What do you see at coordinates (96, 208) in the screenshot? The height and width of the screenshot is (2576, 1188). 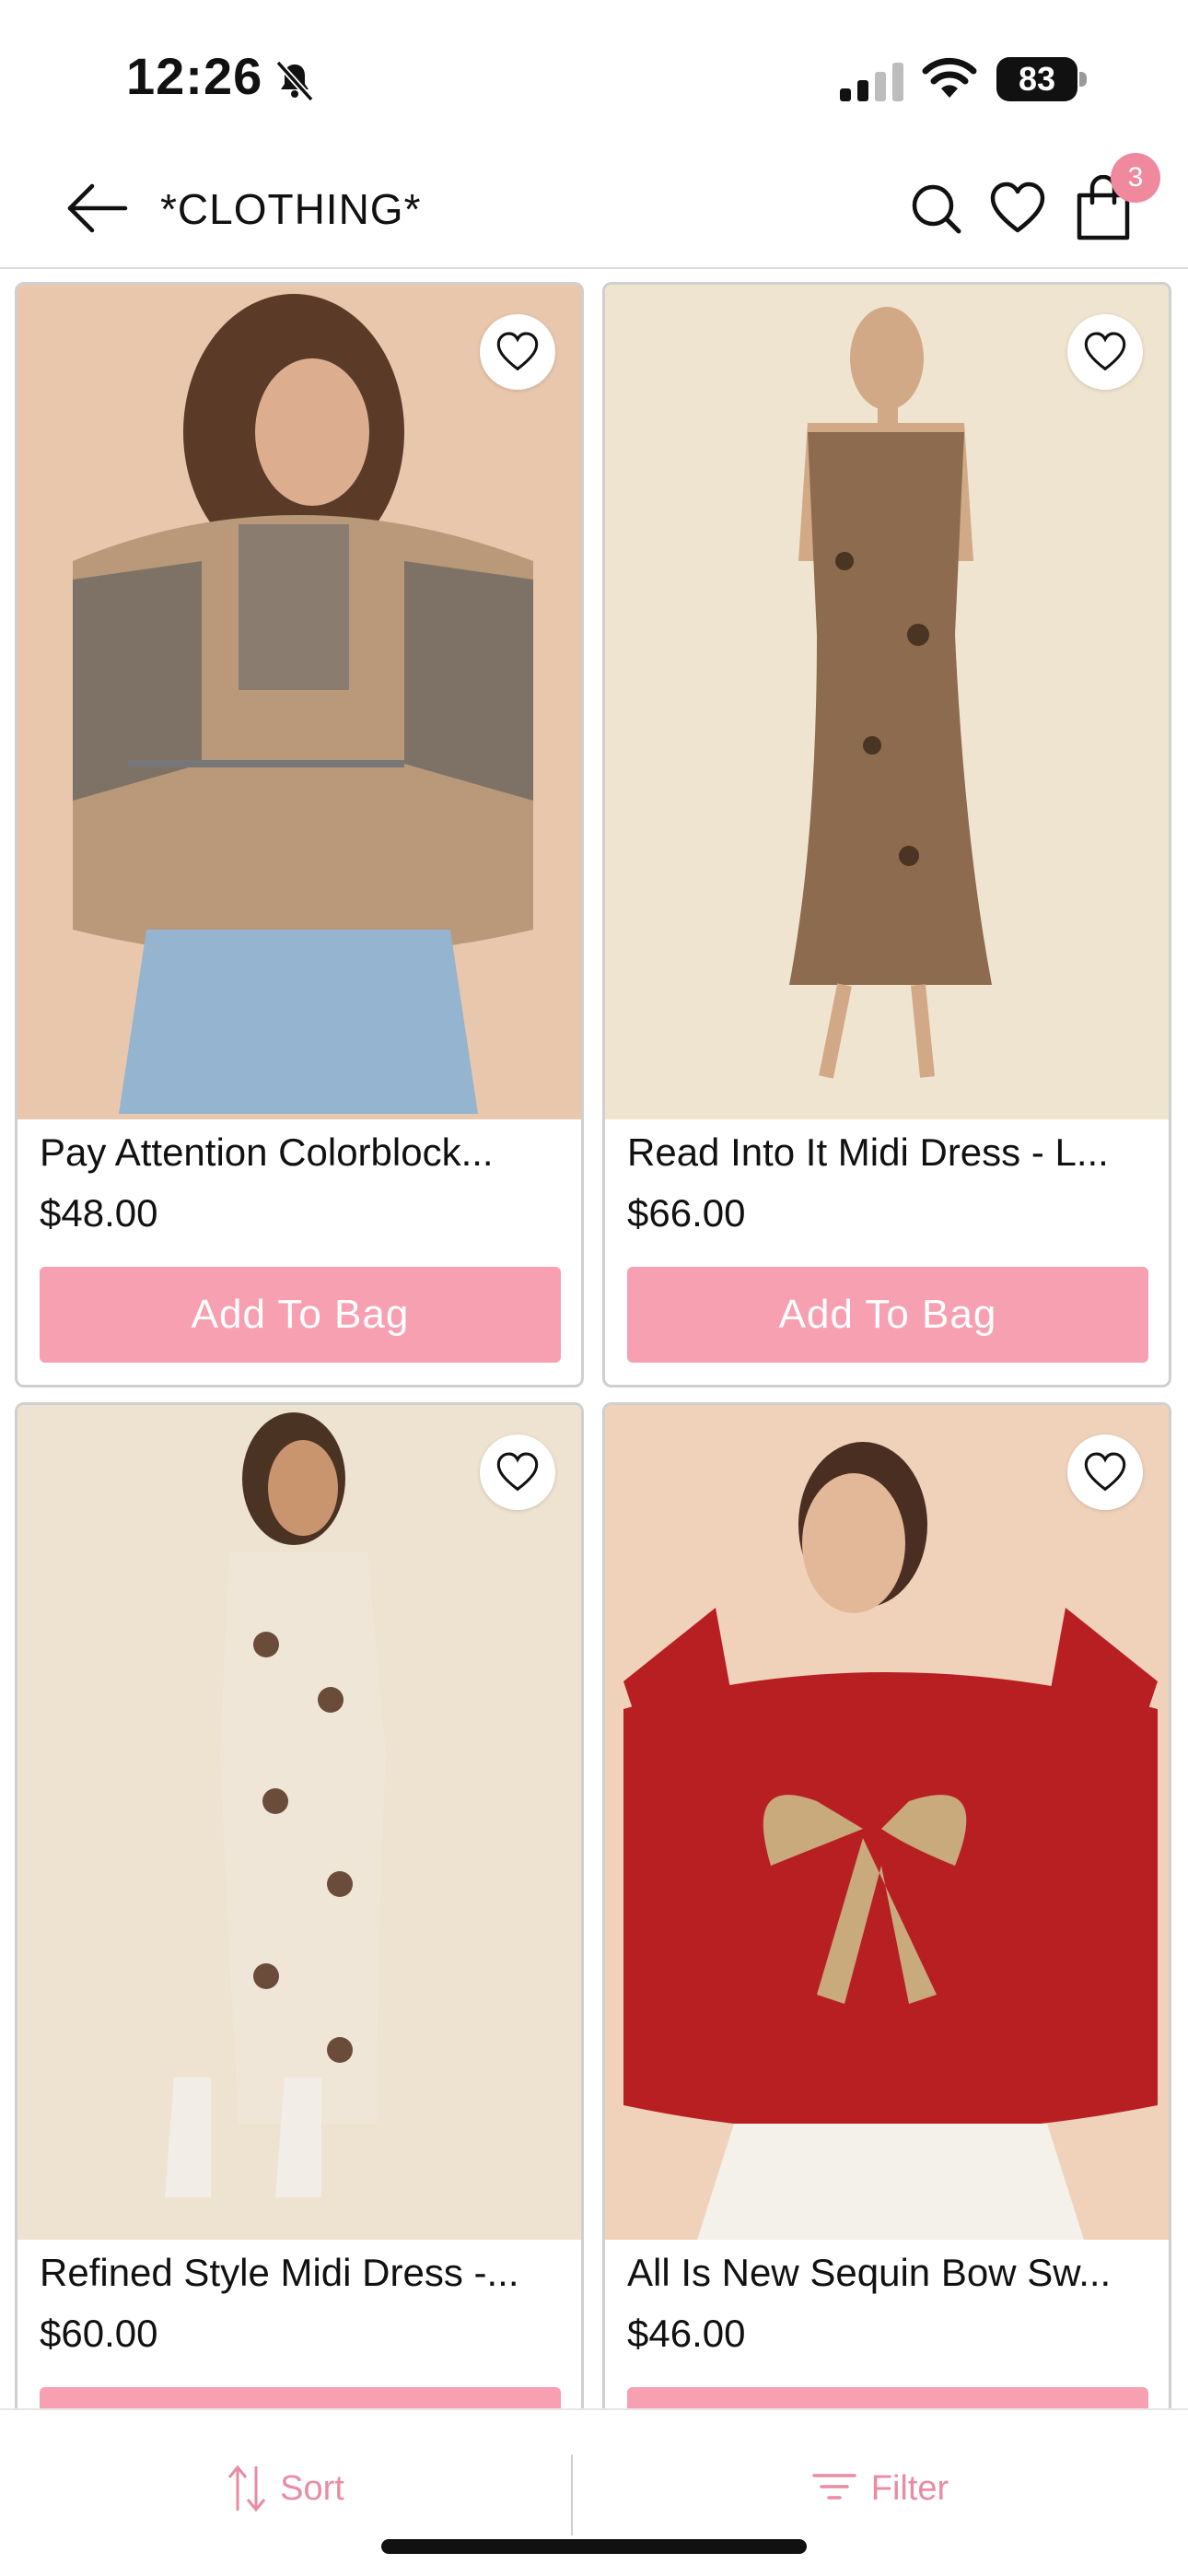 I see `back-arrow-icon` at bounding box center [96, 208].